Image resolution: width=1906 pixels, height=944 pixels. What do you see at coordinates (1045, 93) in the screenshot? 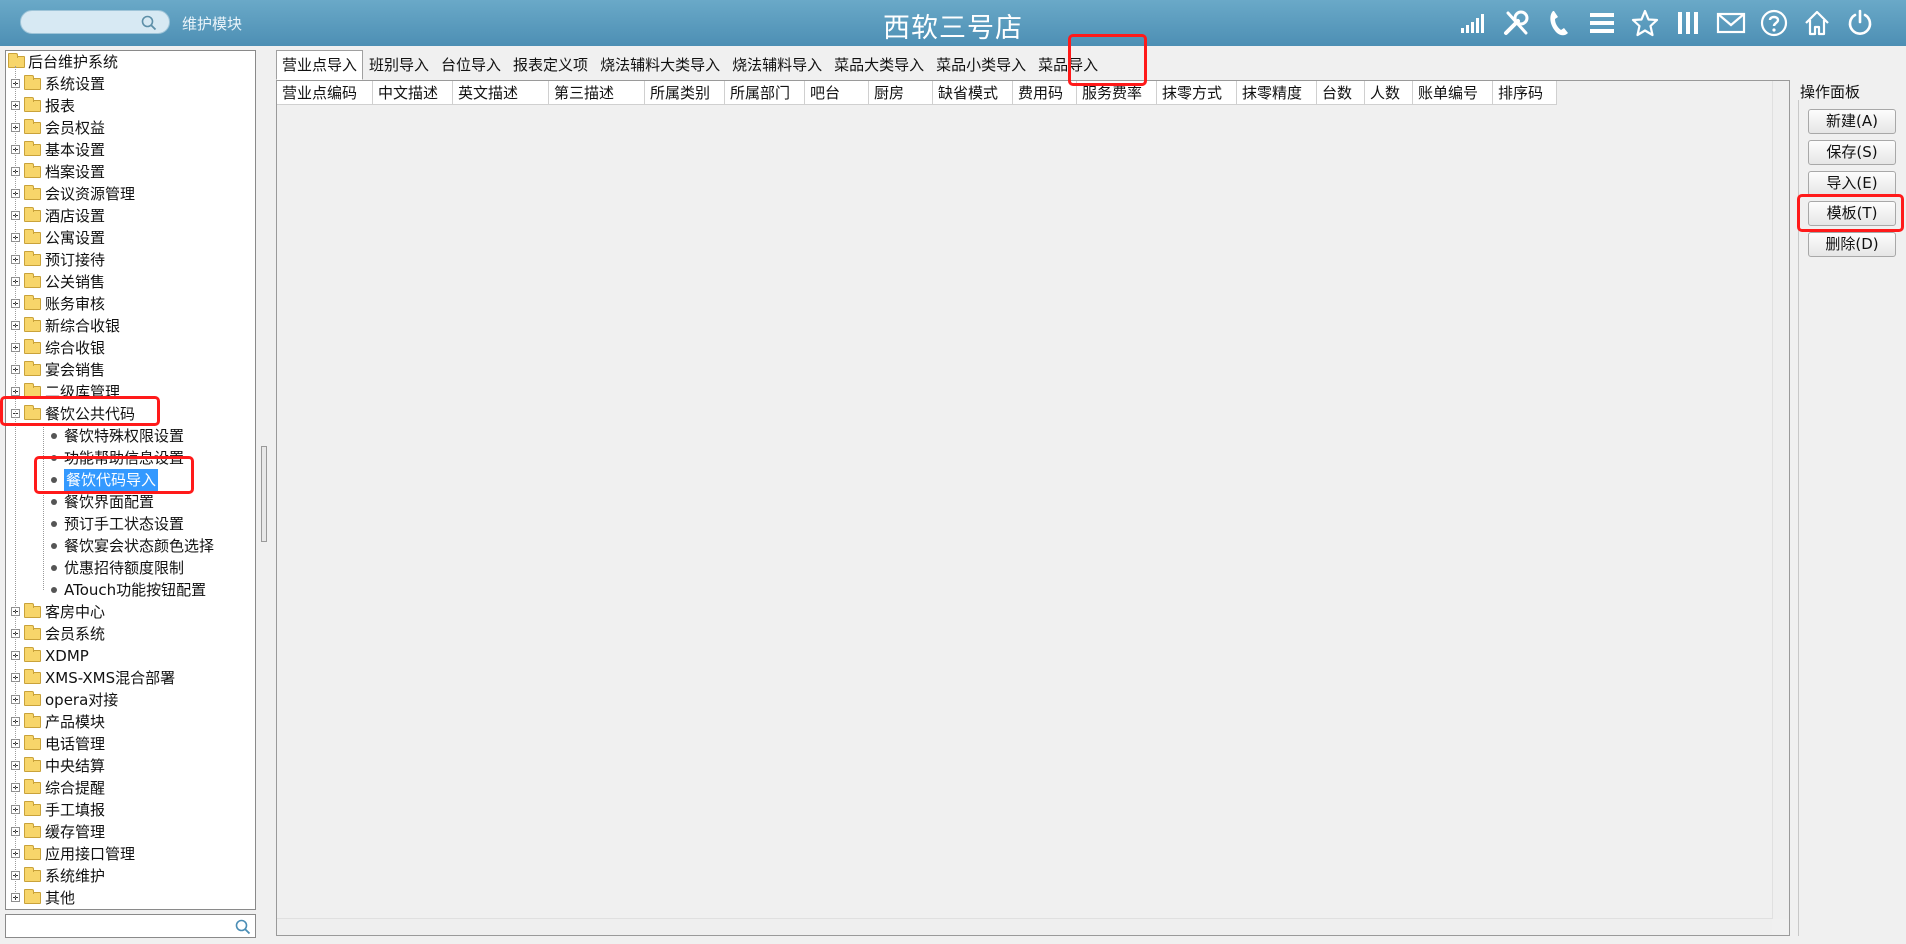
I see `column-header: 费用码` at bounding box center [1045, 93].